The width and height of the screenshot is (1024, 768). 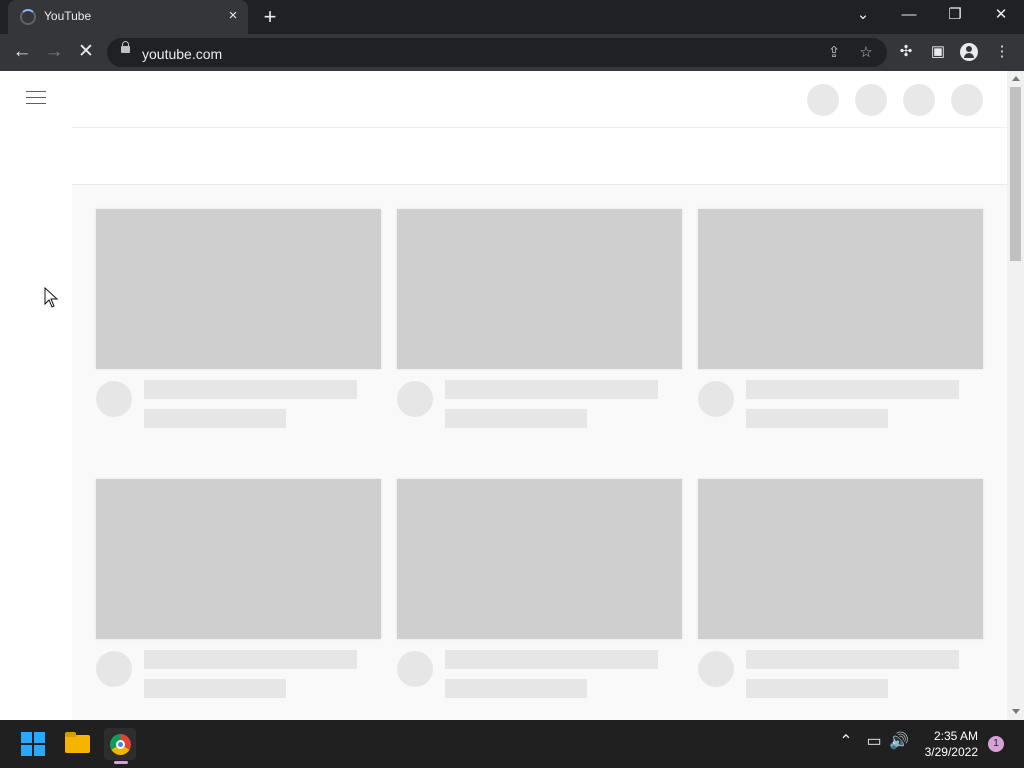 What do you see at coordinates (33, 744) in the screenshot?
I see `windows-start-icon` at bounding box center [33, 744].